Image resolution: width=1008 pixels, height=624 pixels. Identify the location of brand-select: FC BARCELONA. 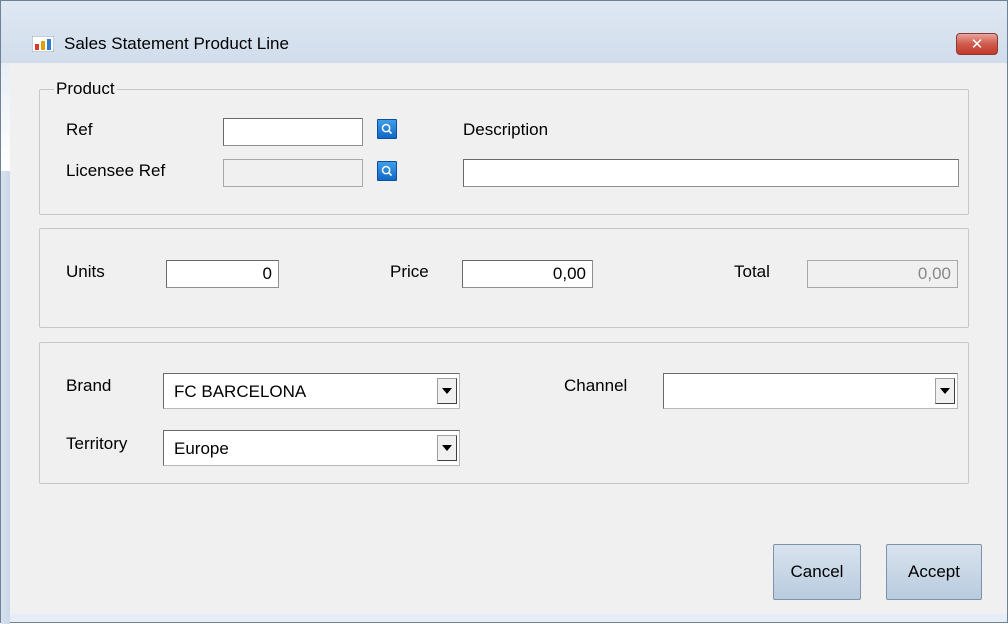
(311, 391).